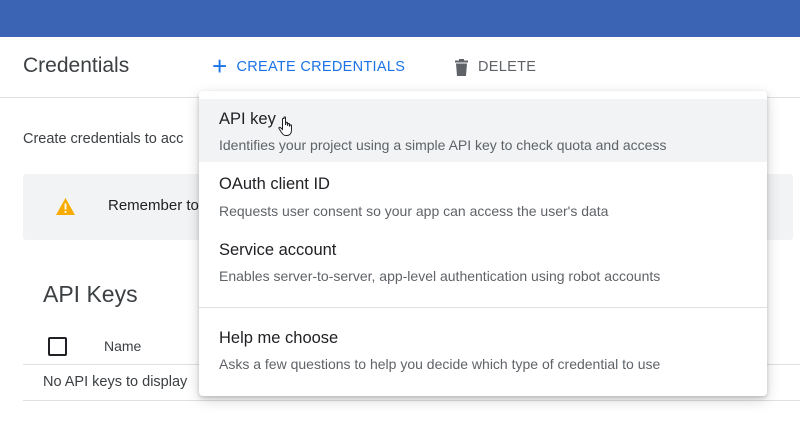 The image size is (800, 429). I want to click on column-header-name: Name, so click(123, 346).